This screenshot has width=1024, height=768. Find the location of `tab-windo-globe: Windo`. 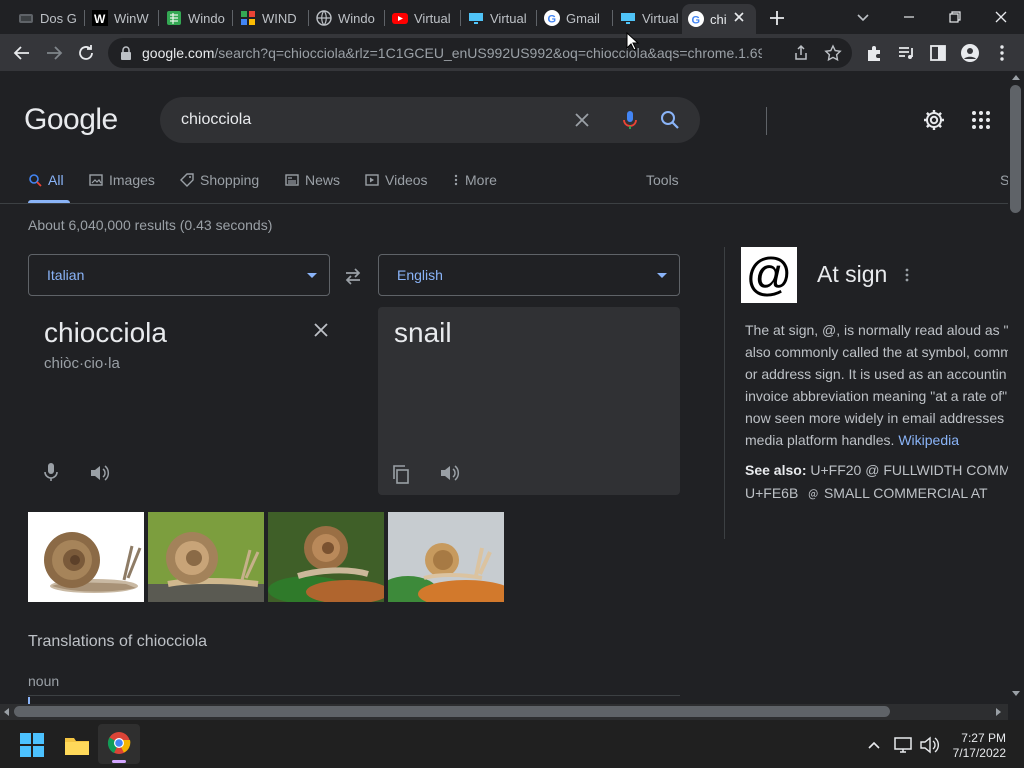

tab-windo-globe: Windo is located at coordinates (347, 18).